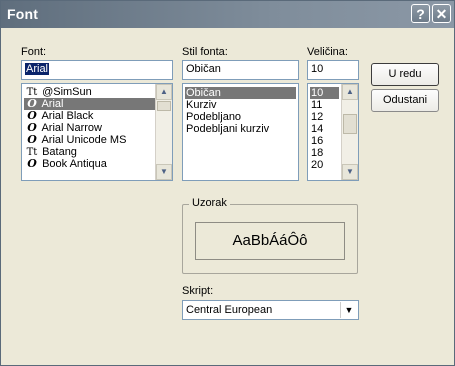 This screenshot has width=455, height=366. What do you see at coordinates (405, 100) in the screenshot?
I see `cancel-button: Odustani` at bounding box center [405, 100].